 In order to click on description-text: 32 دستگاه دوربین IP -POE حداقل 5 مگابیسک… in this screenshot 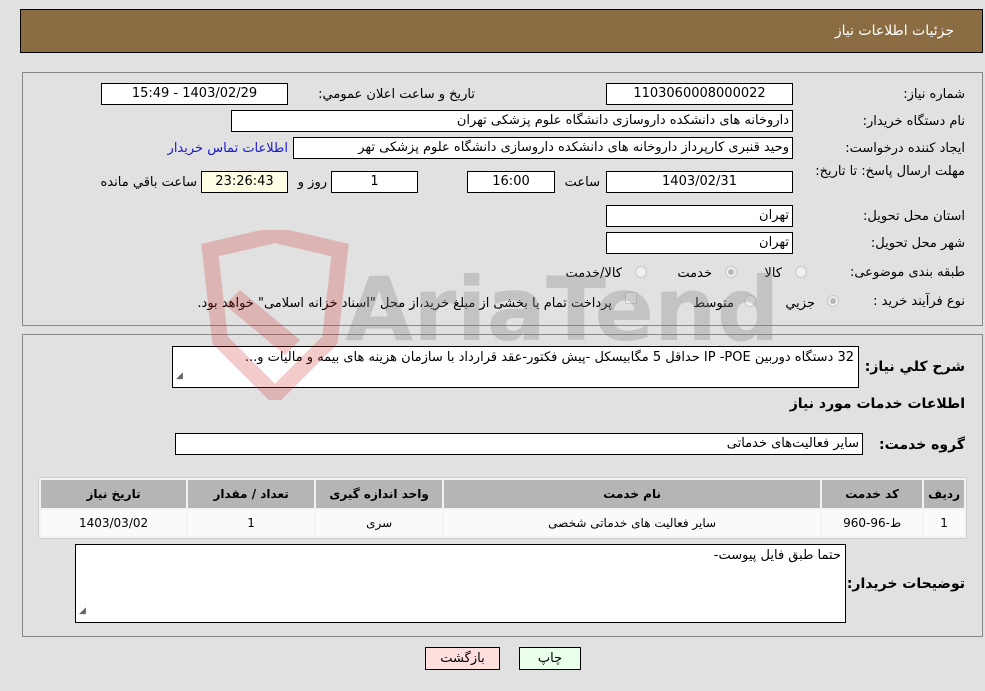, I will do `click(549, 357)`.